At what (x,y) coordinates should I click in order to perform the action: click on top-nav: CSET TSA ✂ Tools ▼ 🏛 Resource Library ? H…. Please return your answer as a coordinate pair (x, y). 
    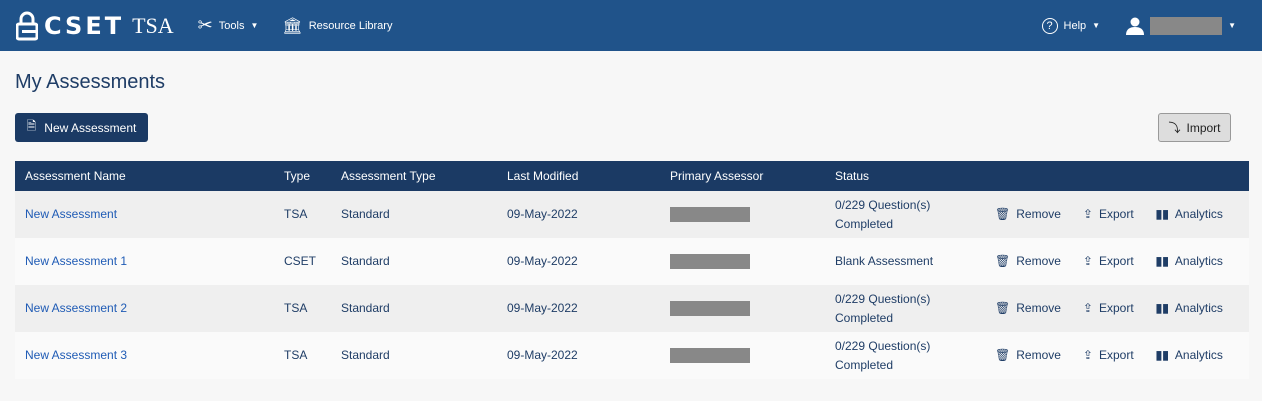
    Looking at the image, I should click on (631, 25).